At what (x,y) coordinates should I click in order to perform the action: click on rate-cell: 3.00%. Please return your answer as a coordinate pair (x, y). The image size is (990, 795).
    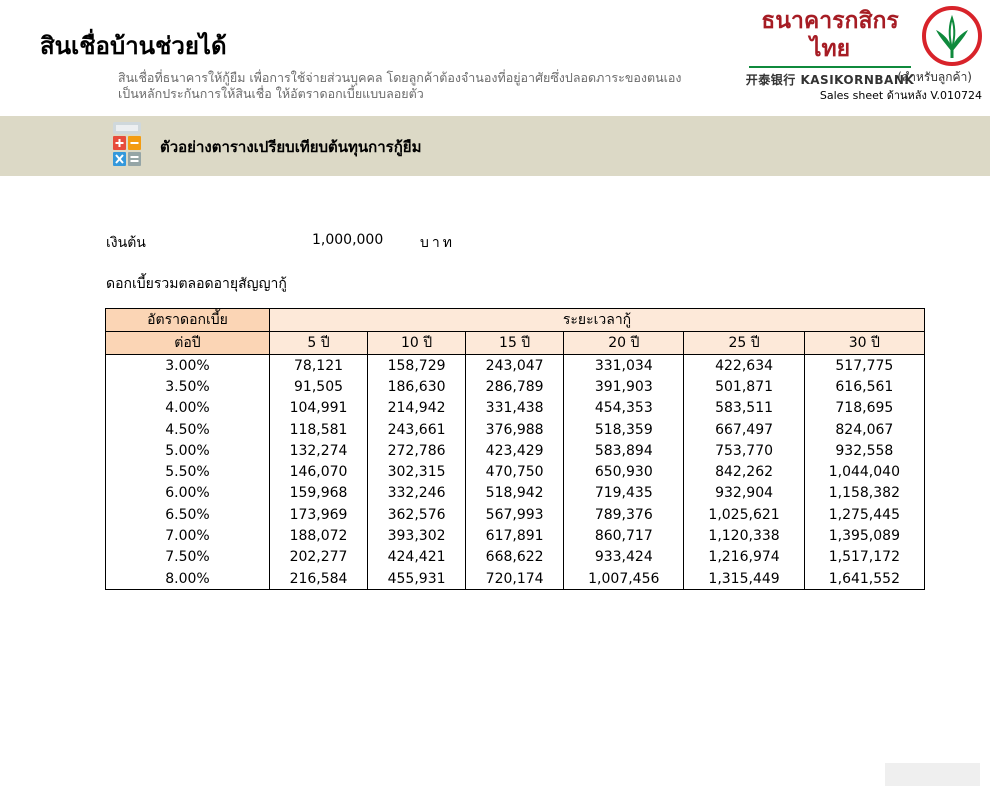
    Looking at the image, I should click on (187, 365).